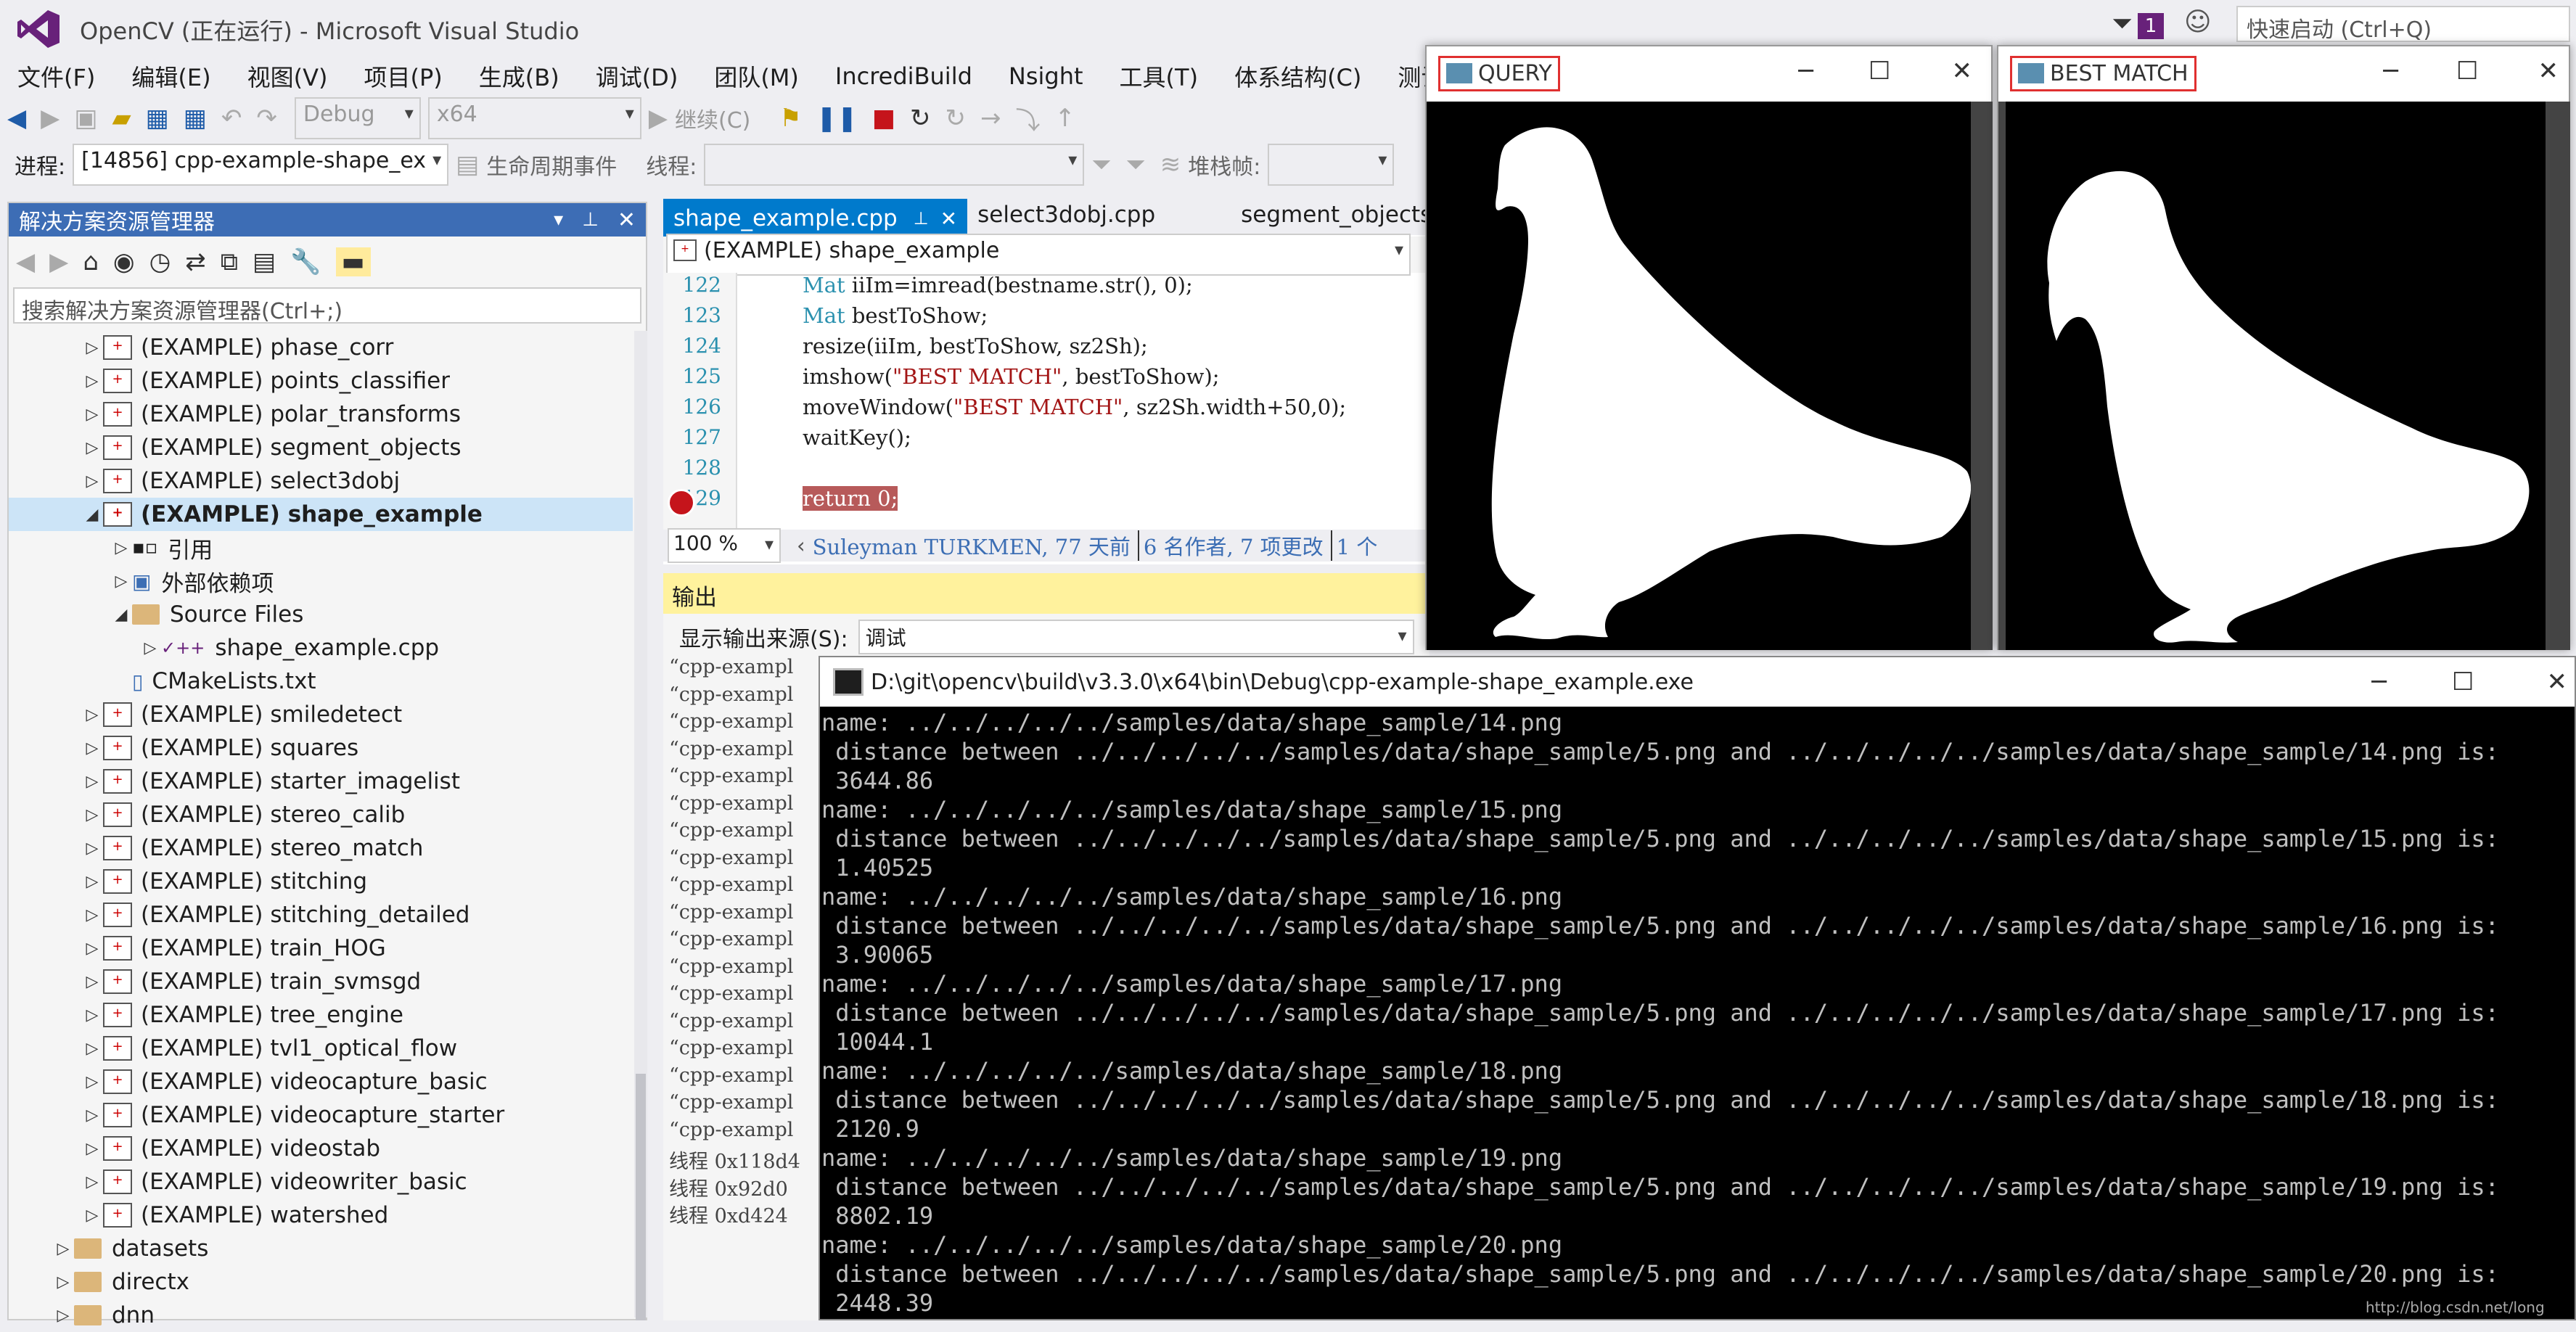 The width and height of the screenshot is (2576, 1332). What do you see at coordinates (357, 118) in the screenshot?
I see `configuration-select: Debug` at bounding box center [357, 118].